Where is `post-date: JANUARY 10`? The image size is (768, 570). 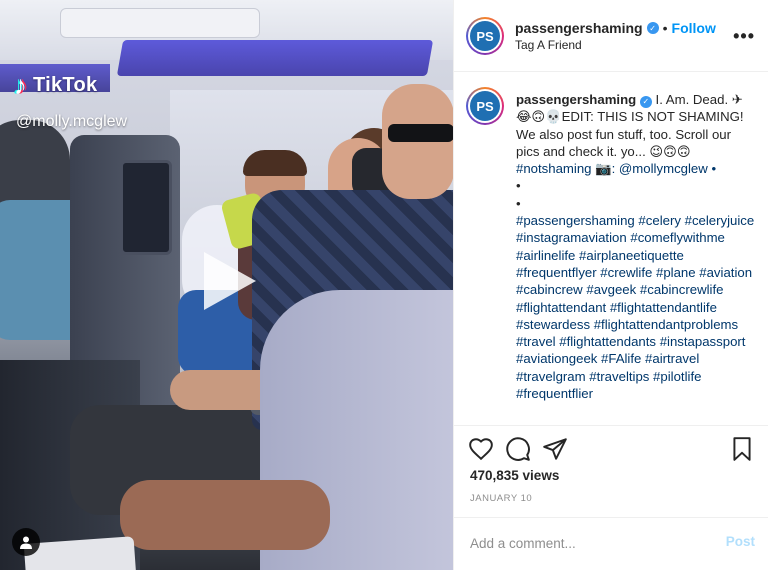
post-date: JANUARY 10 is located at coordinates (501, 498).